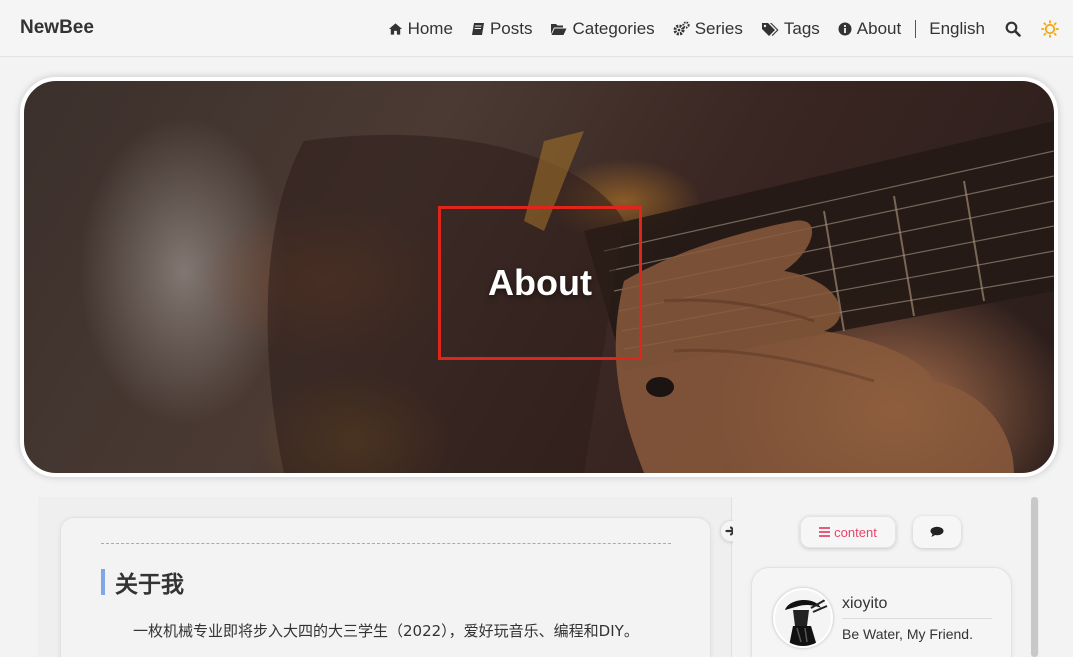 The image size is (1073, 657). What do you see at coordinates (917, 618) in the screenshot?
I see `profile-divider` at bounding box center [917, 618].